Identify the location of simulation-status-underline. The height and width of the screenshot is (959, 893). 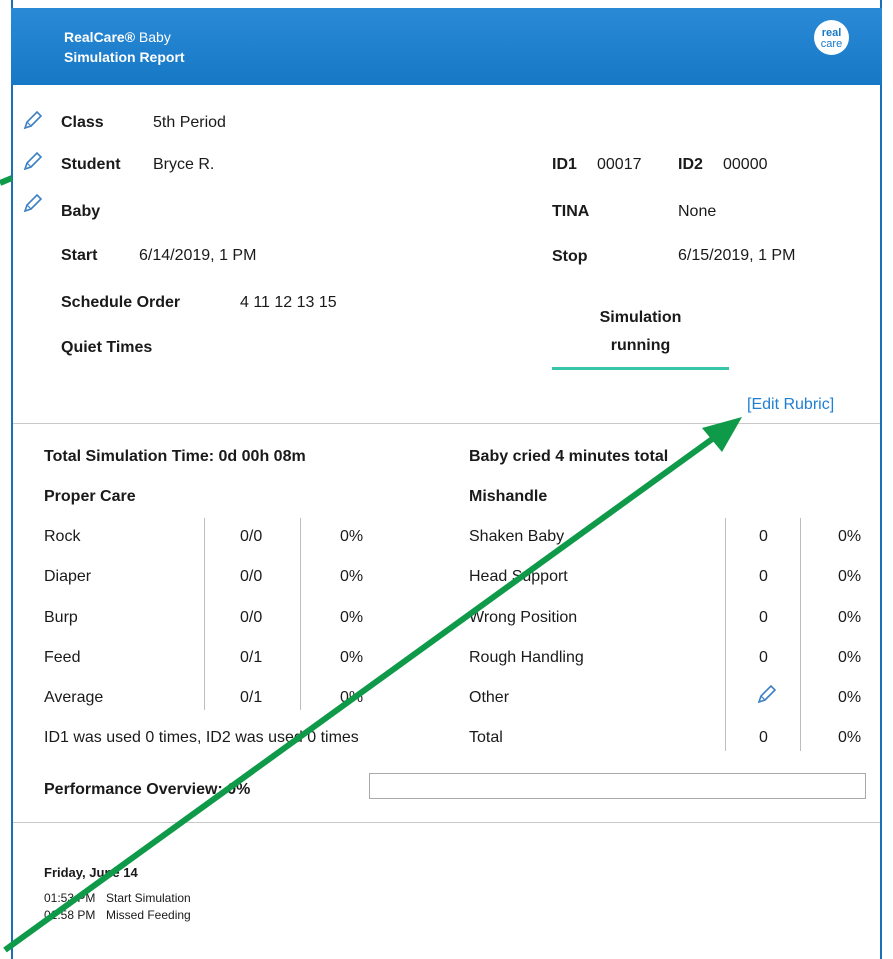
(640, 368).